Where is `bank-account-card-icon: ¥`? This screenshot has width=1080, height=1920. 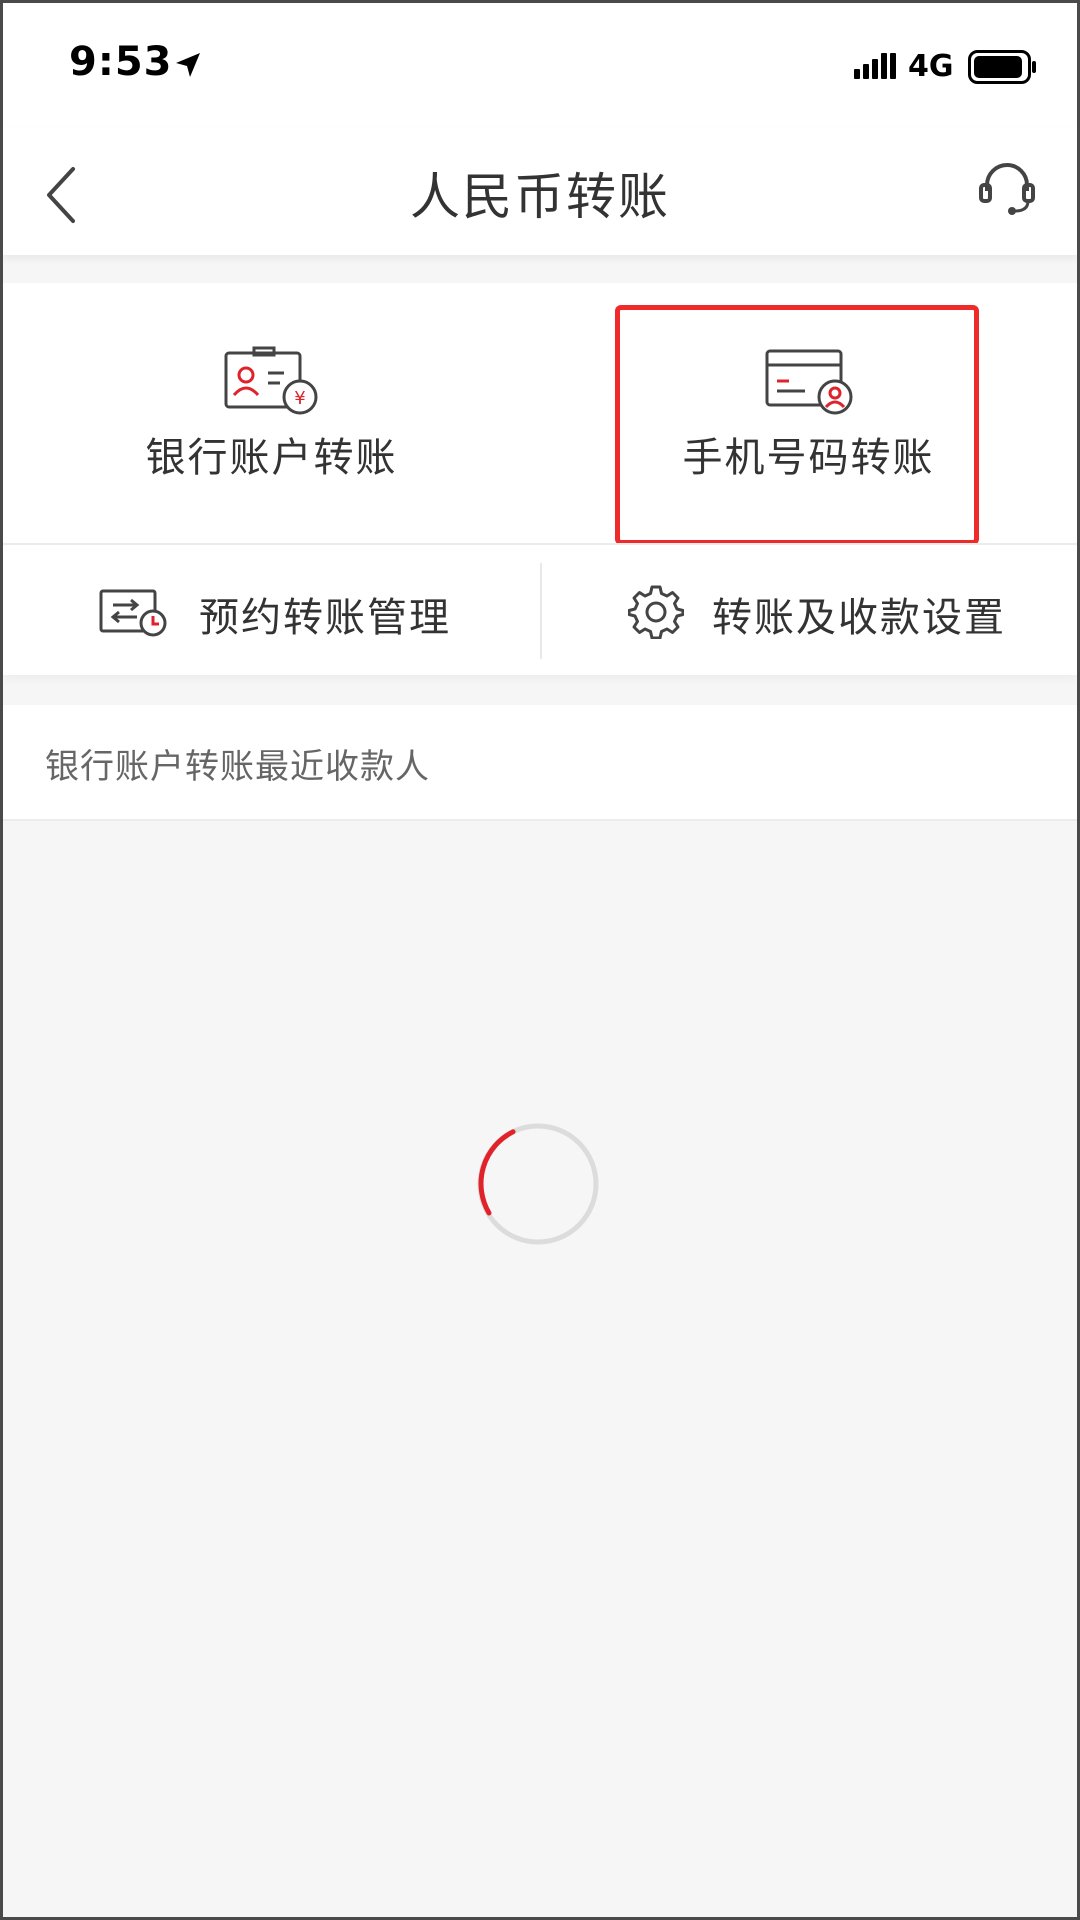
bank-account-card-icon: ¥ is located at coordinates (270, 380).